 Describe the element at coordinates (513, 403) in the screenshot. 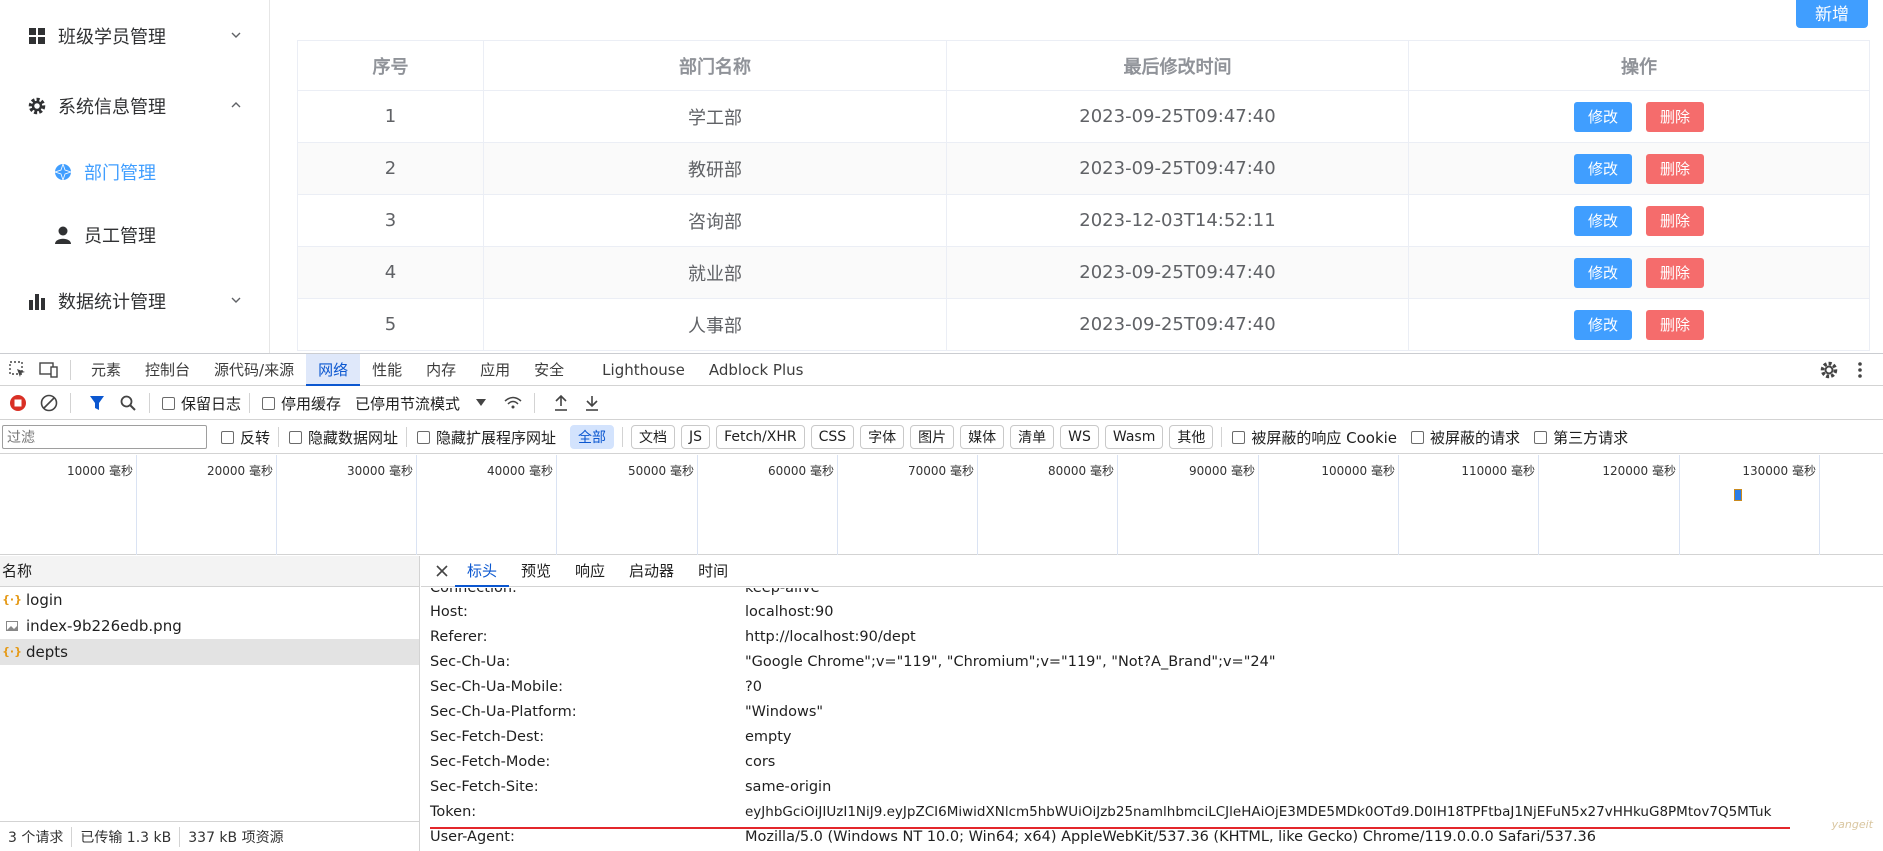

I see `network-conditions-icon` at that location.